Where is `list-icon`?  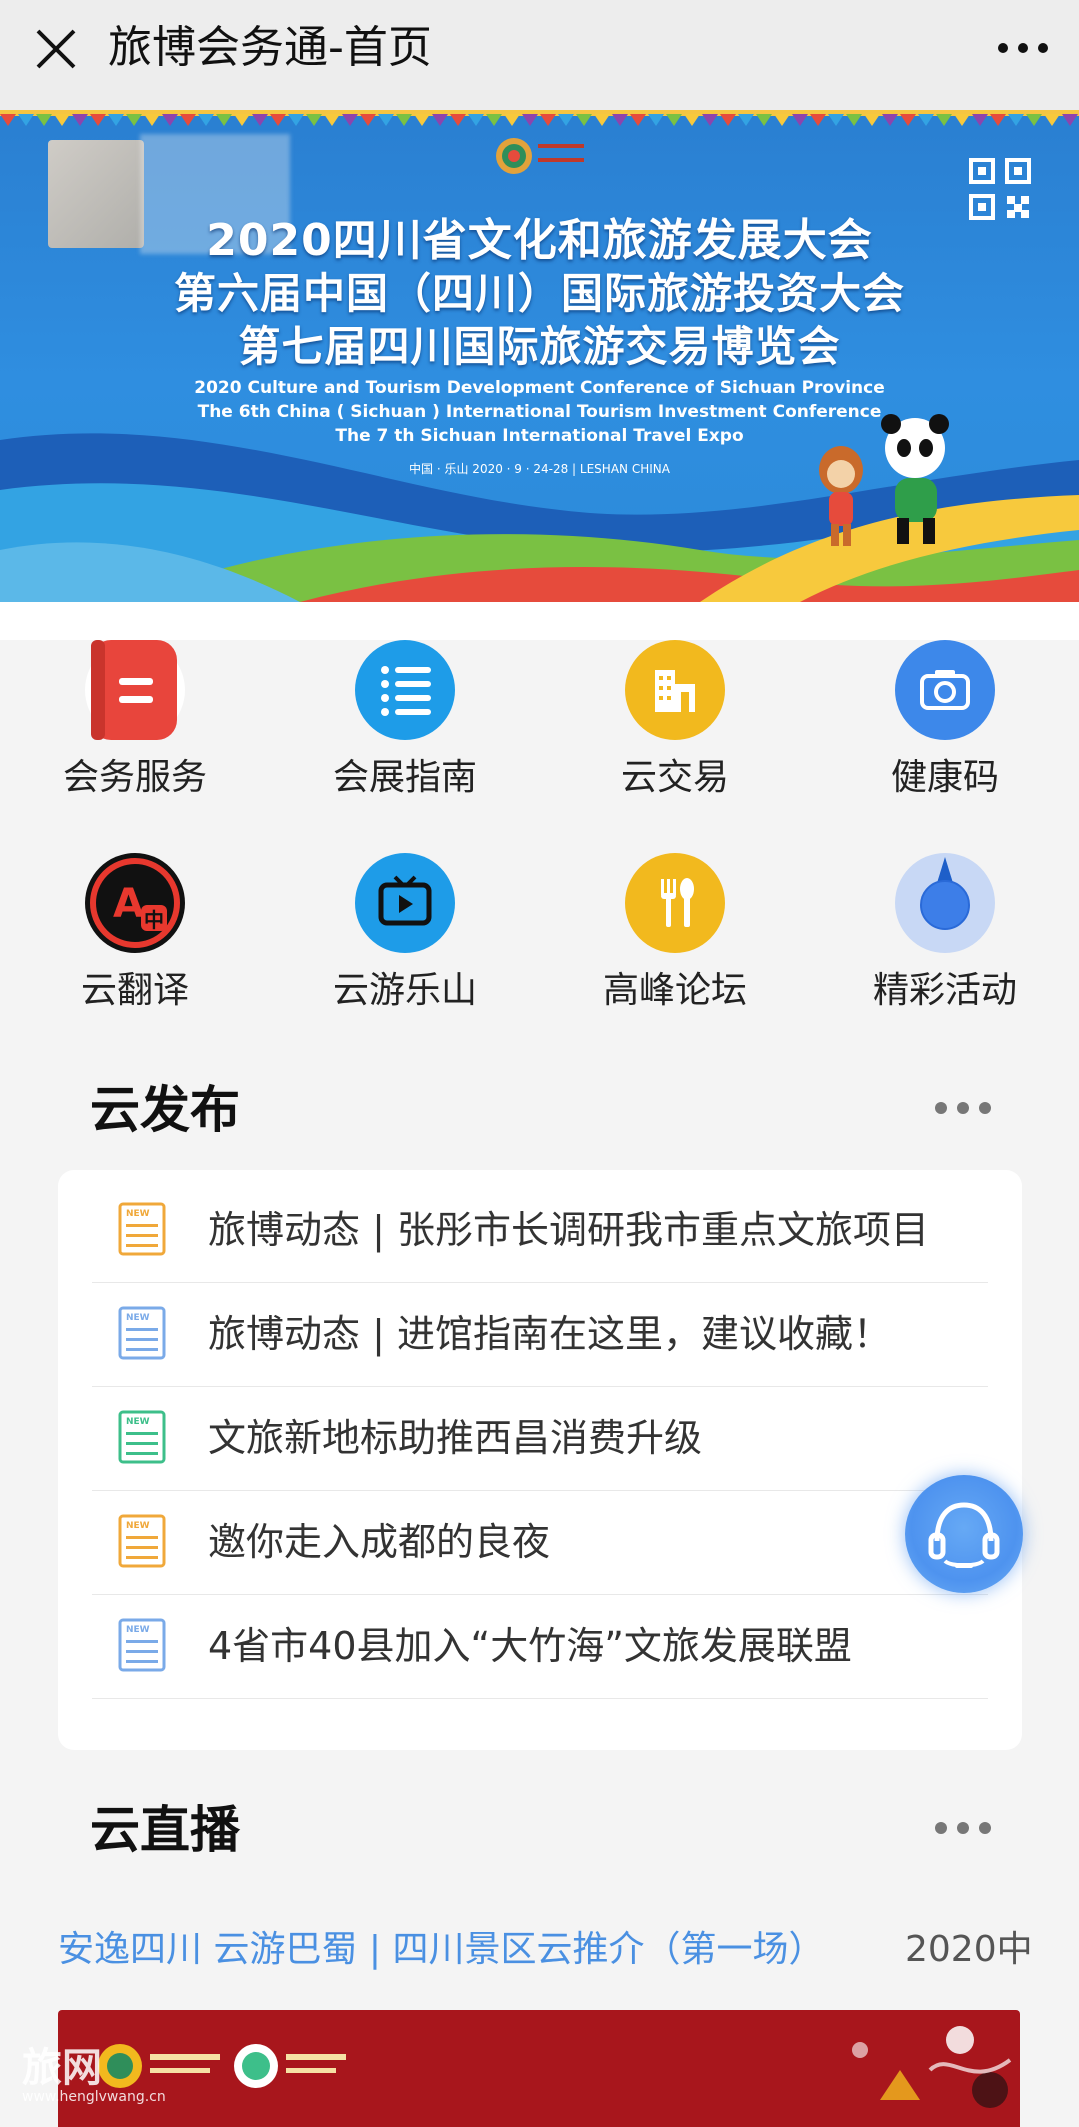 list-icon is located at coordinates (405, 690).